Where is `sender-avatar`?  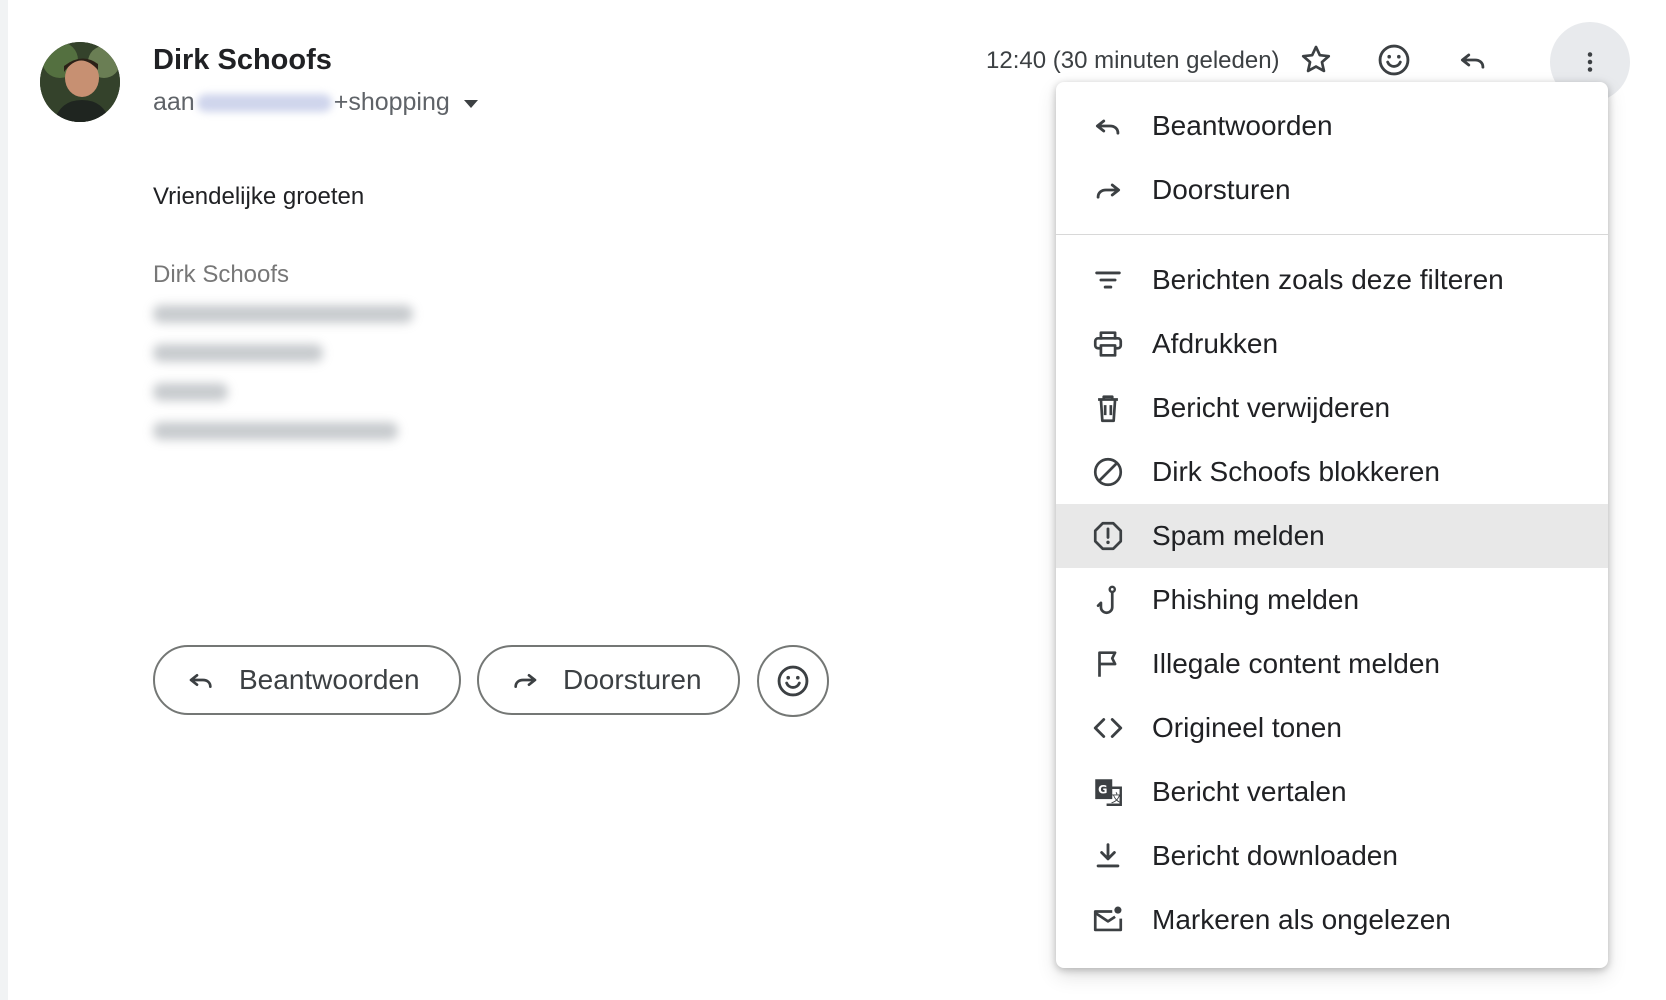
sender-avatar is located at coordinates (80, 82).